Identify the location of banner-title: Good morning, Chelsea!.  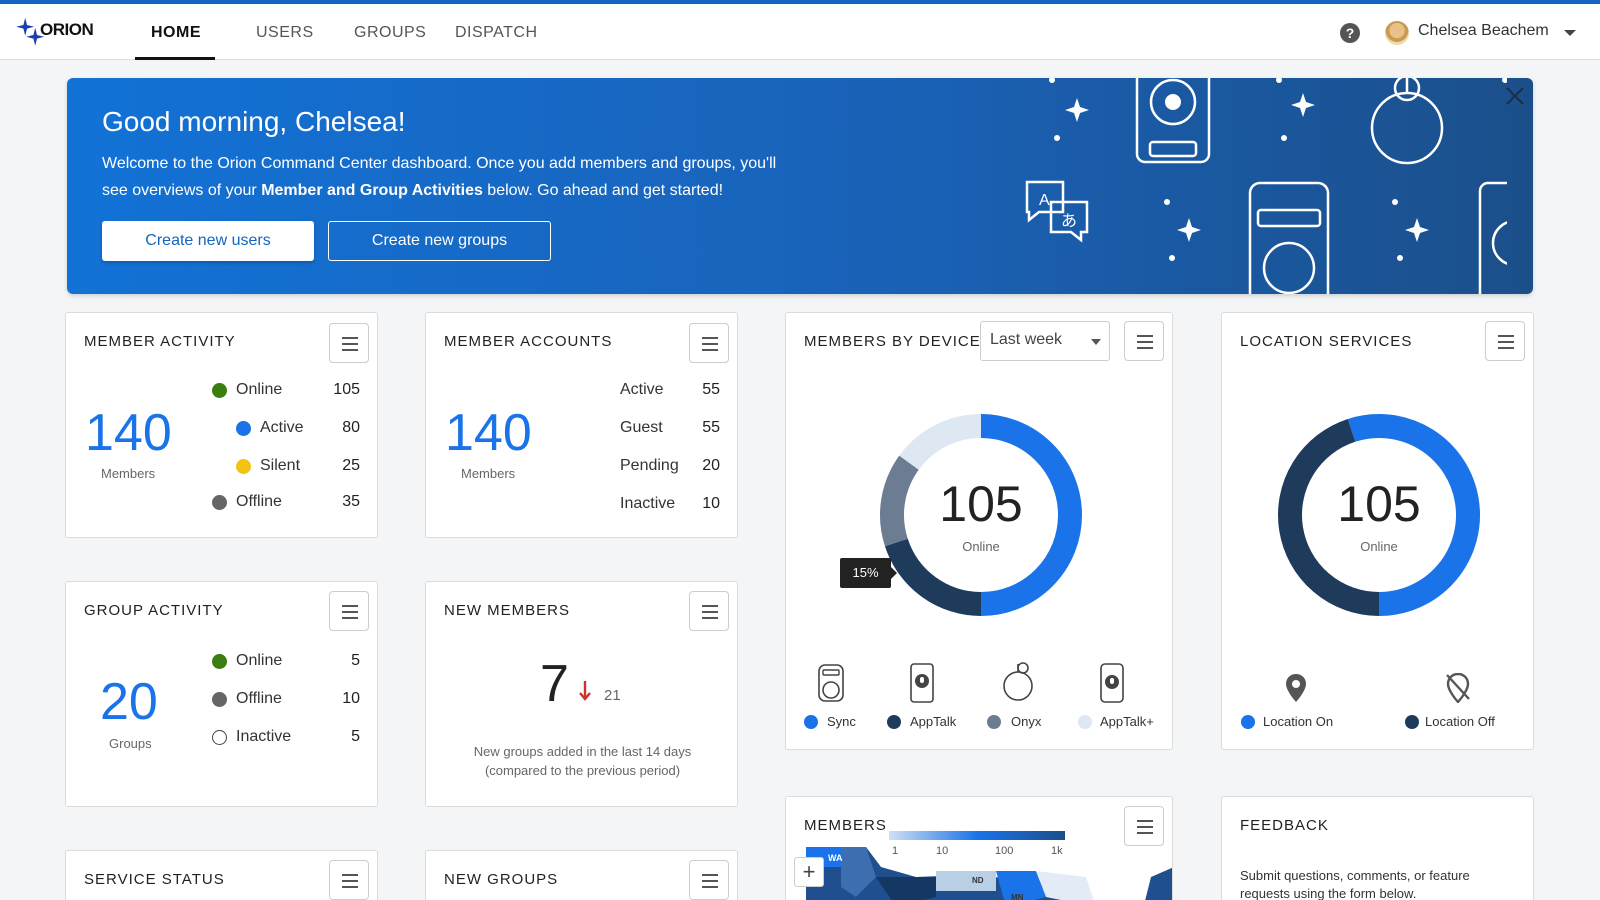
(254, 121).